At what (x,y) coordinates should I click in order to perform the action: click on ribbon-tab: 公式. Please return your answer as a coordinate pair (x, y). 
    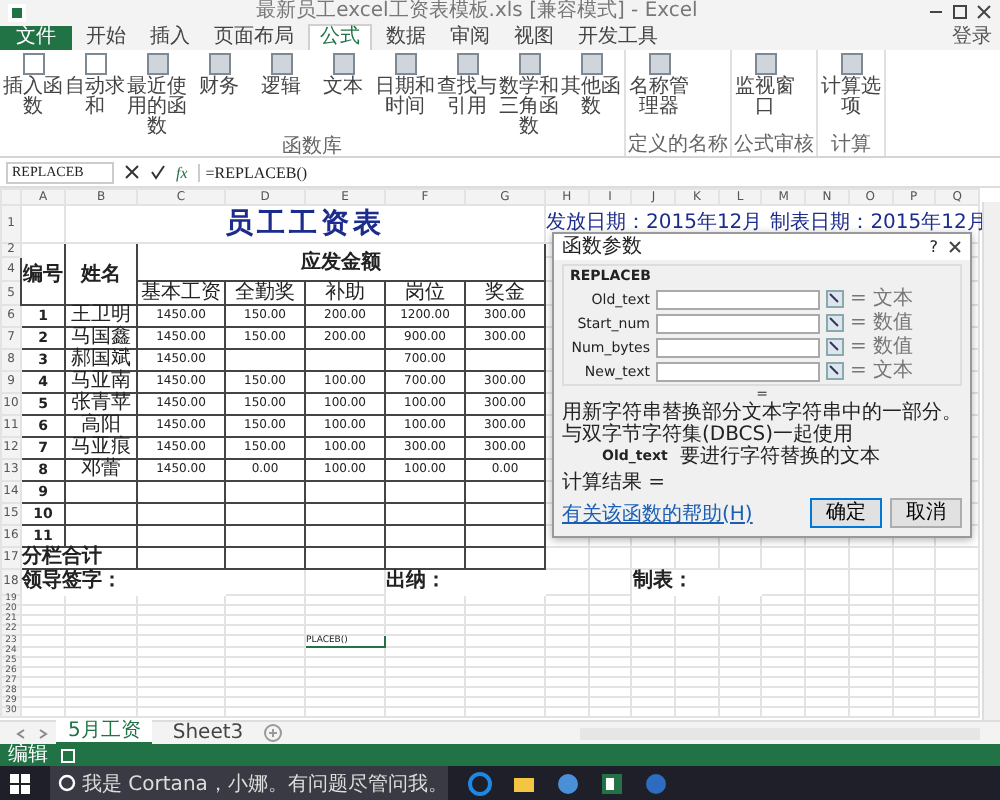
    Looking at the image, I should click on (340, 37).